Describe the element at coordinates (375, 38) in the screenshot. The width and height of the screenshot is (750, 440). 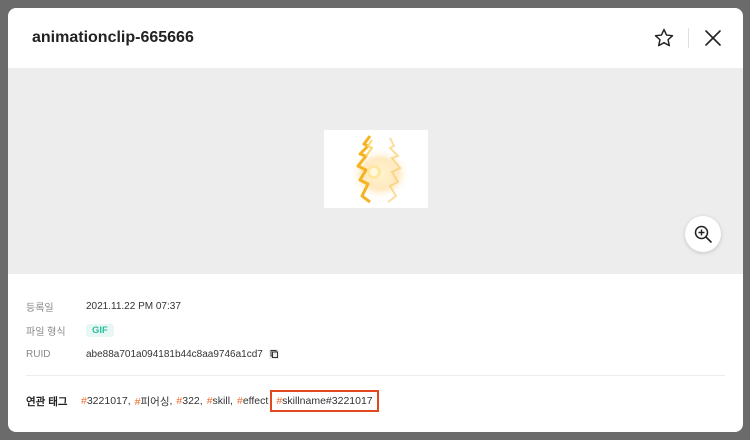
I see `modal-header: animationclip-665666` at that location.